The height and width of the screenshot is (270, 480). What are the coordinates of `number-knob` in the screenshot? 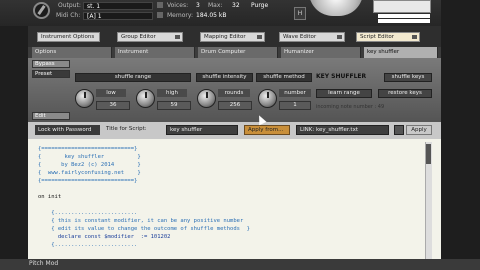 It's located at (267, 98).